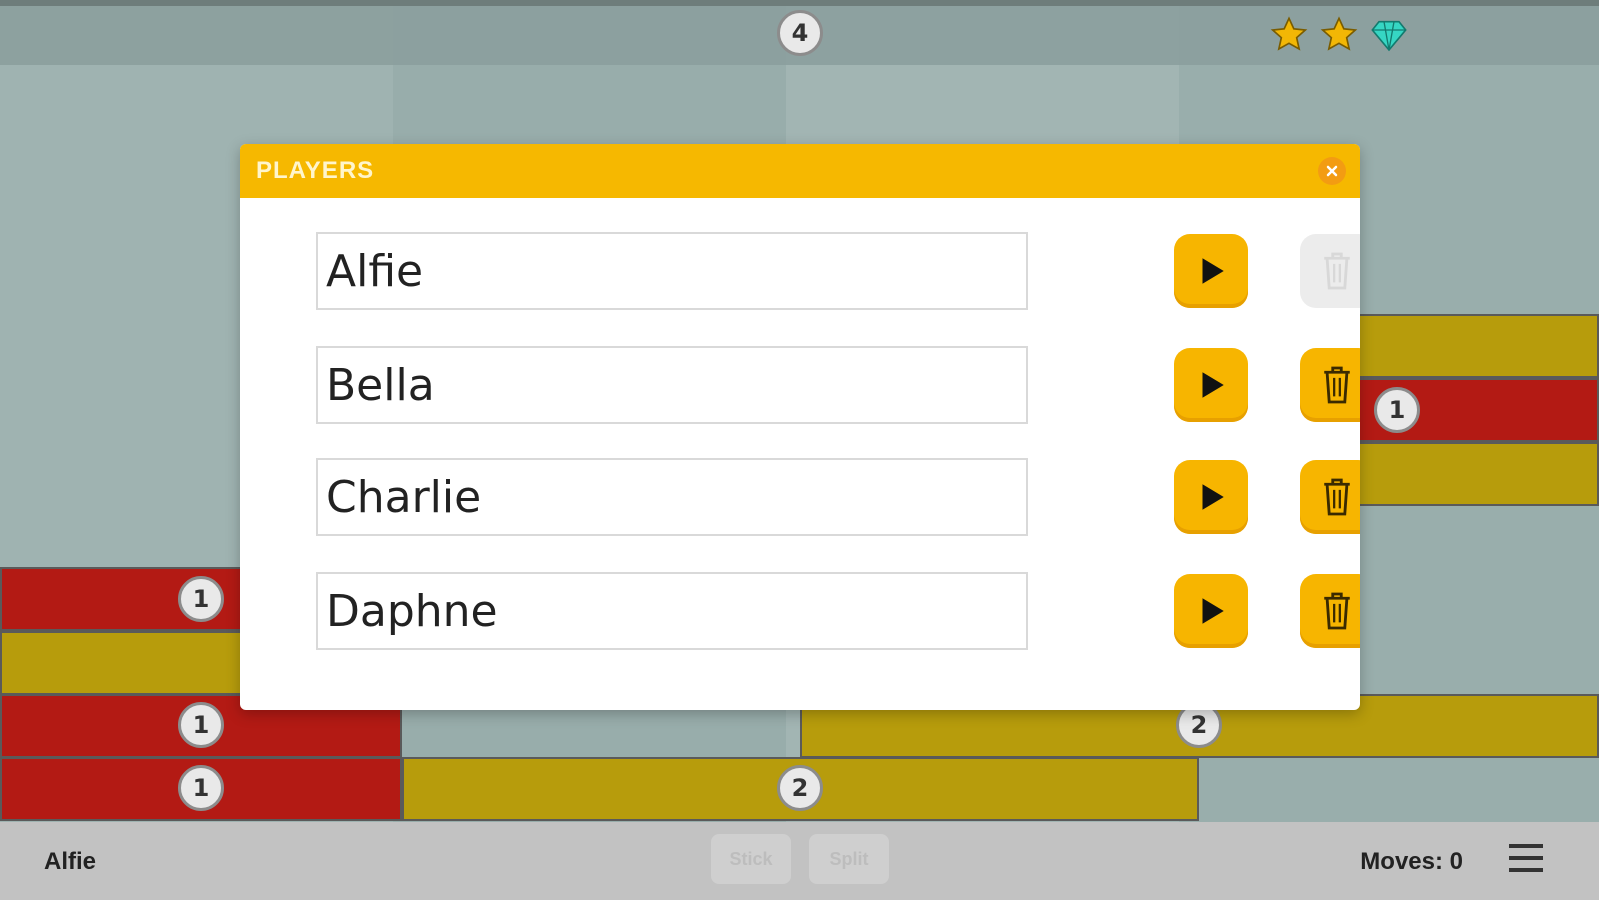  What do you see at coordinates (799, 3) in the screenshot?
I see `top-line` at bounding box center [799, 3].